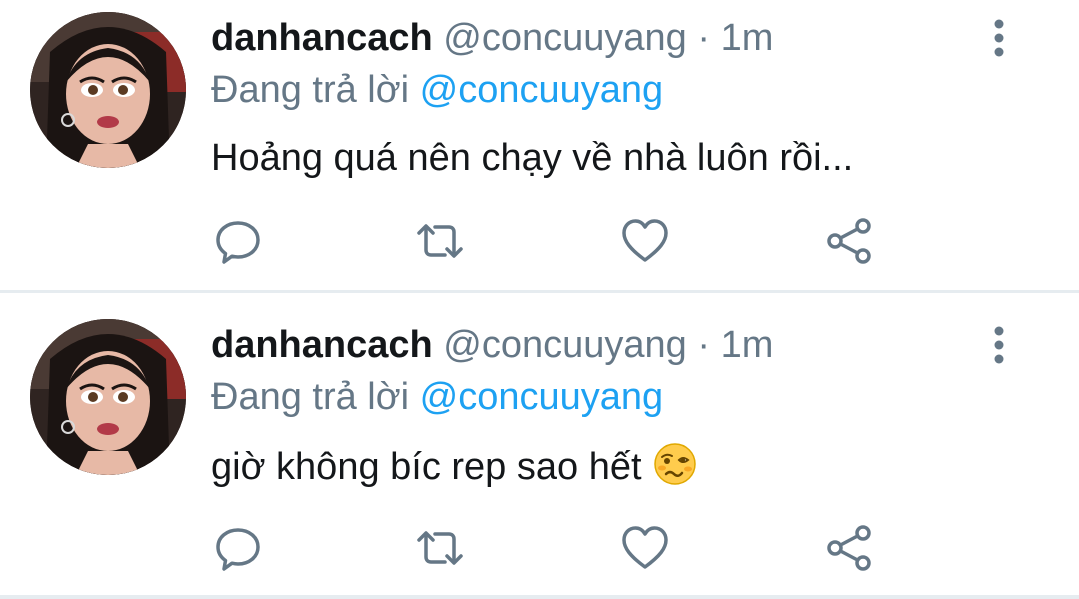 This screenshot has width=1079, height=599. I want to click on tweet-text: giờ không bíc rep sao hết, so click(454, 466).